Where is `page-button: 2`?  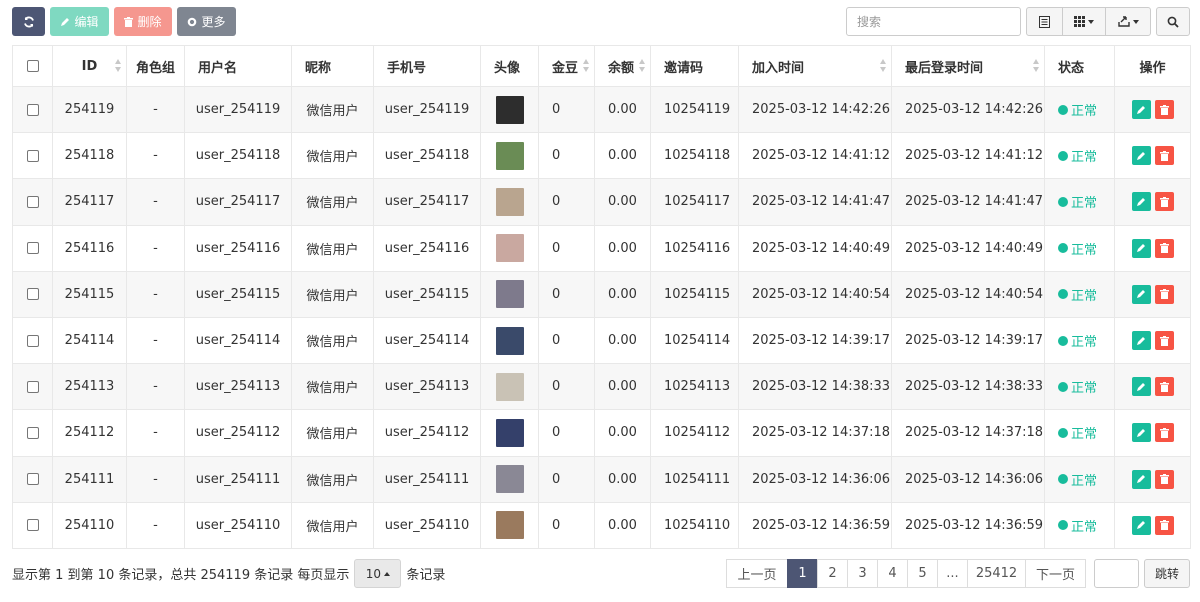 page-button: 2 is located at coordinates (832, 573).